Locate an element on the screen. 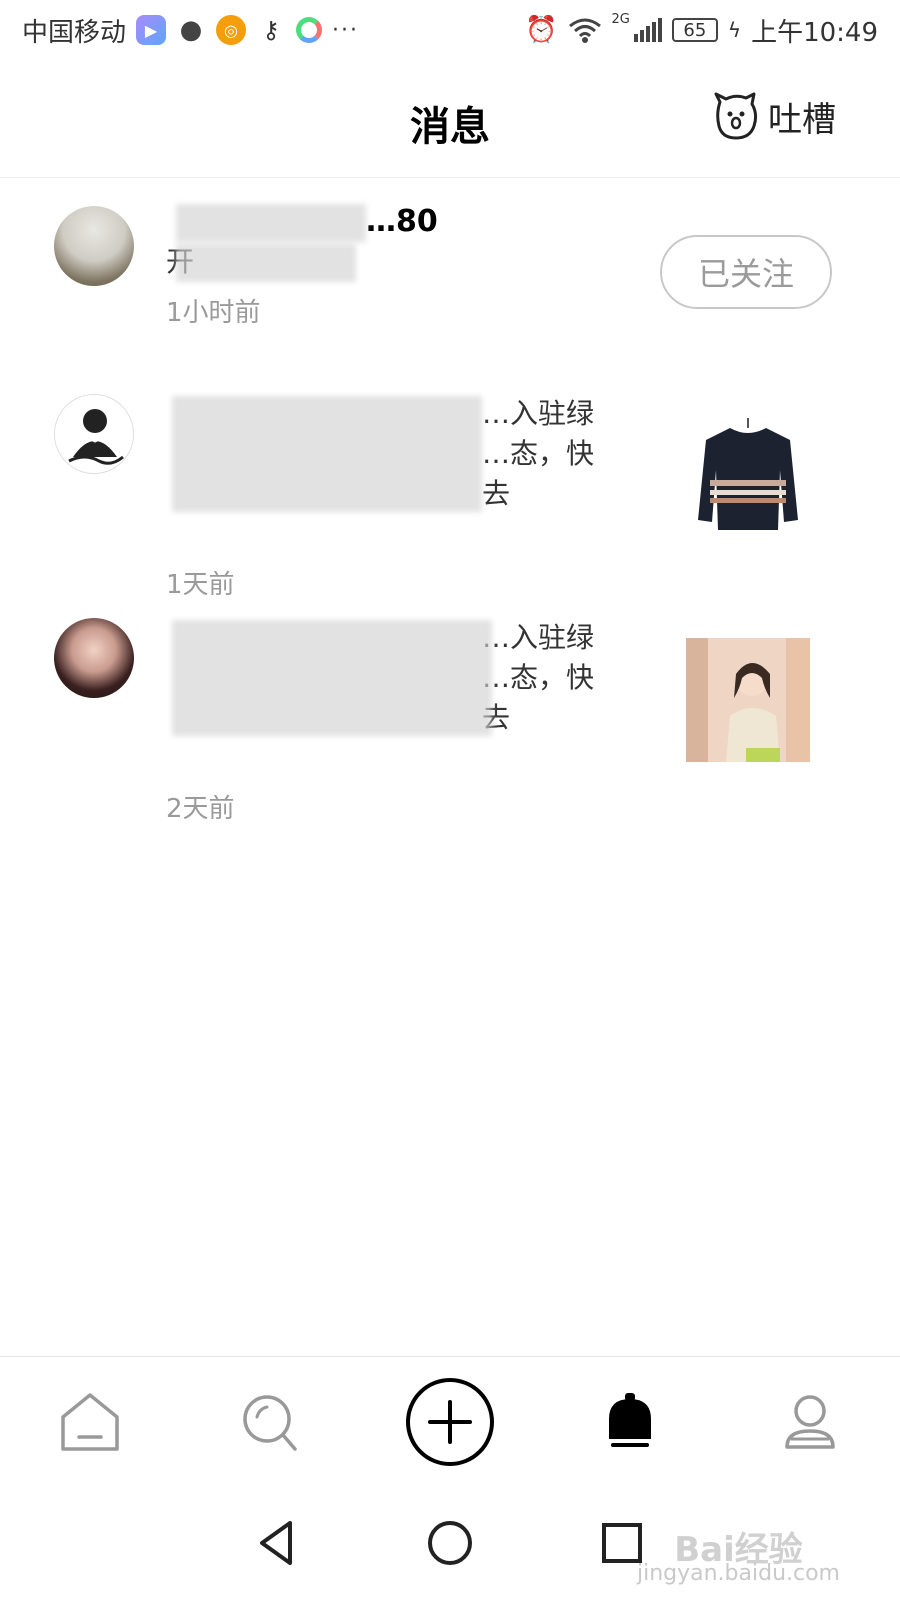 This screenshot has width=900, height=1600. avatar-illustration is located at coordinates (94, 434).